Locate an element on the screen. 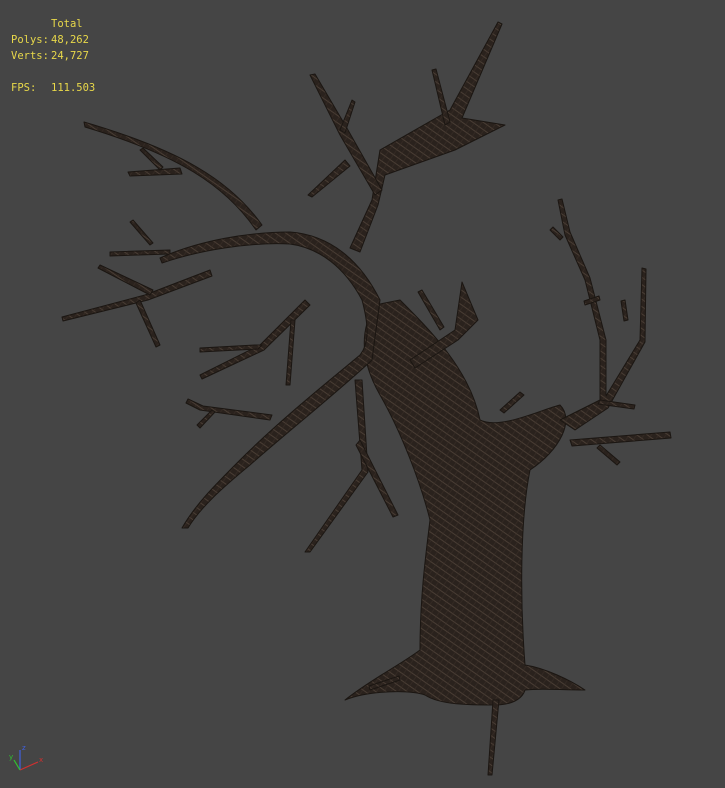 Image resolution: width=725 pixels, height=788 pixels. axis-gizmo-icon: z x y is located at coordinates (26, 757).